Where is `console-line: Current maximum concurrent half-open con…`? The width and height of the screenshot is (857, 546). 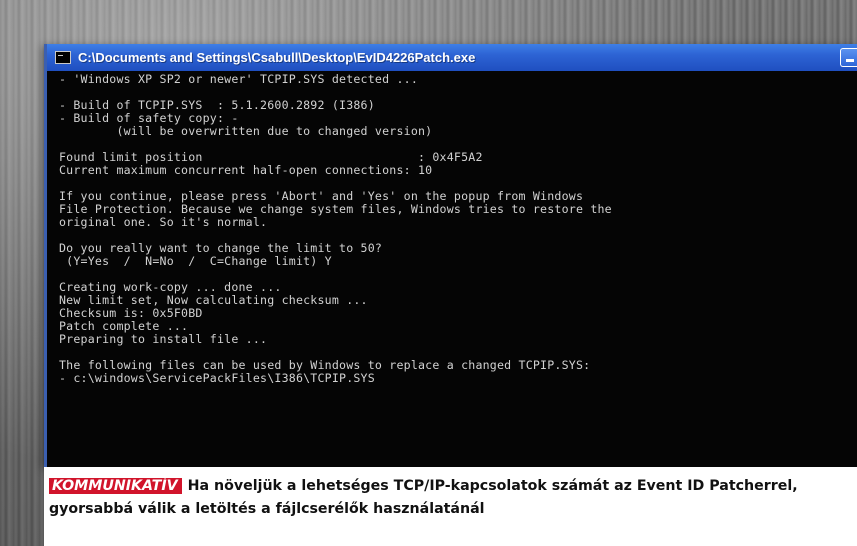
console-line: Current maximum concurrent half-open con… is located at coordinates (246, 170).